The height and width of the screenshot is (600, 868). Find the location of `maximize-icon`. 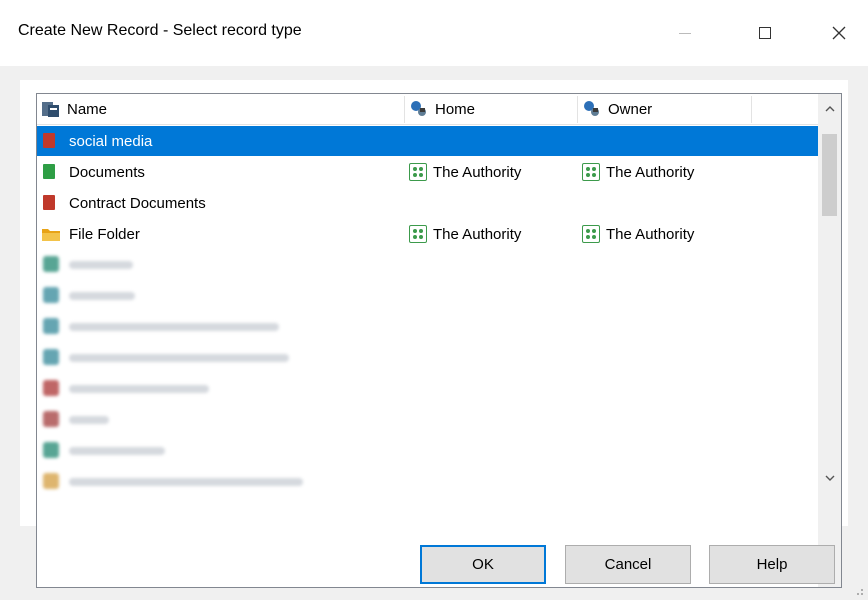

maximize-icon is located at coordinates (765, 33).